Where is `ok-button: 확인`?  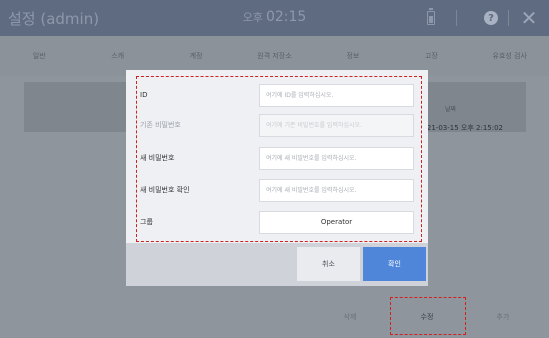
ok-button: 확인 is located at coordinates (394, 264).